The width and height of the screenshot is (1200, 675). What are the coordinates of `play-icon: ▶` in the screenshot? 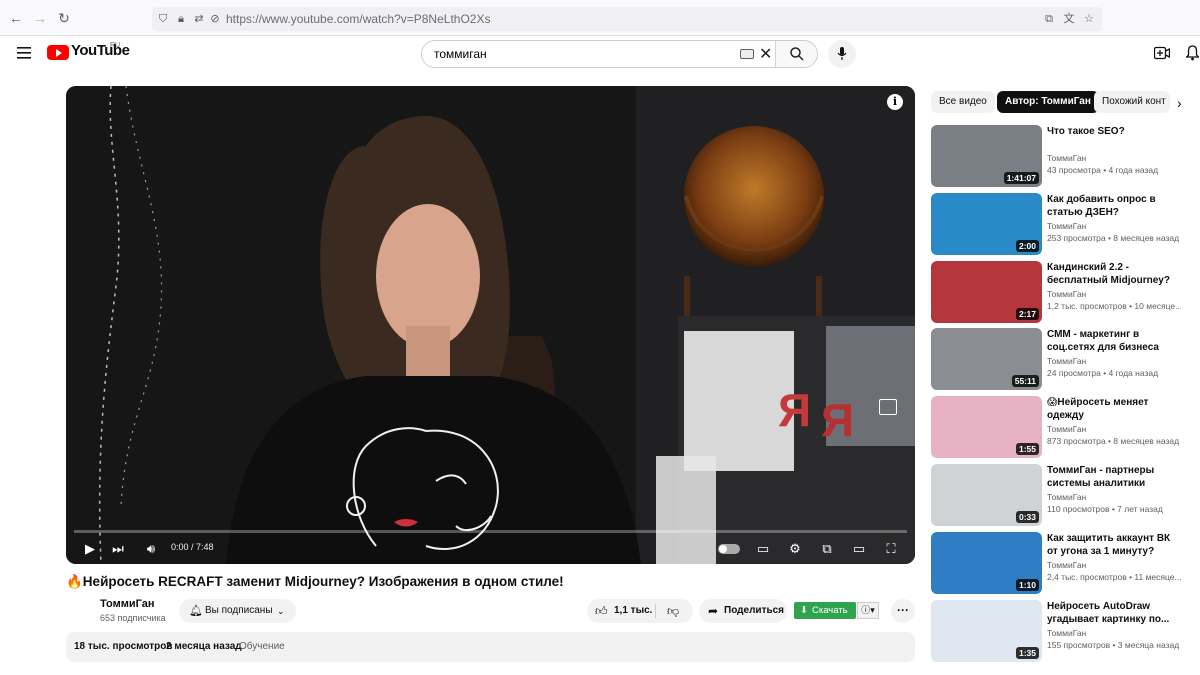 It's located at (90, 549).